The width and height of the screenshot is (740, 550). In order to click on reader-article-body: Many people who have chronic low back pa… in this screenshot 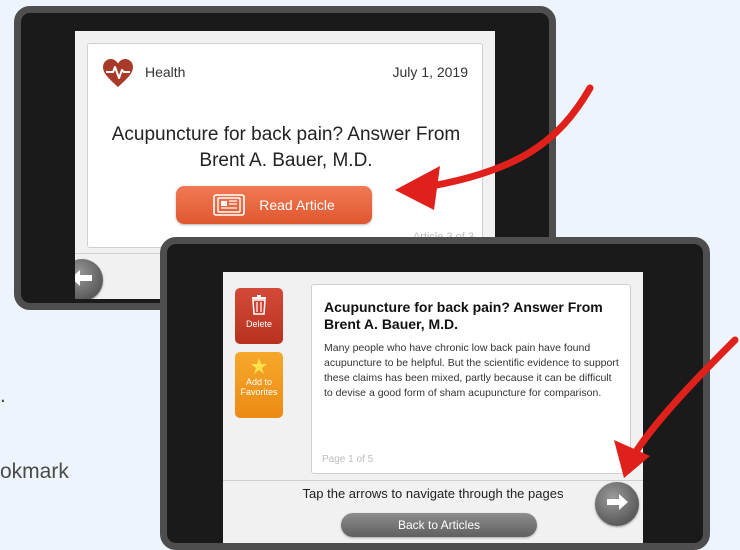, I will do `click(471, 370)`.